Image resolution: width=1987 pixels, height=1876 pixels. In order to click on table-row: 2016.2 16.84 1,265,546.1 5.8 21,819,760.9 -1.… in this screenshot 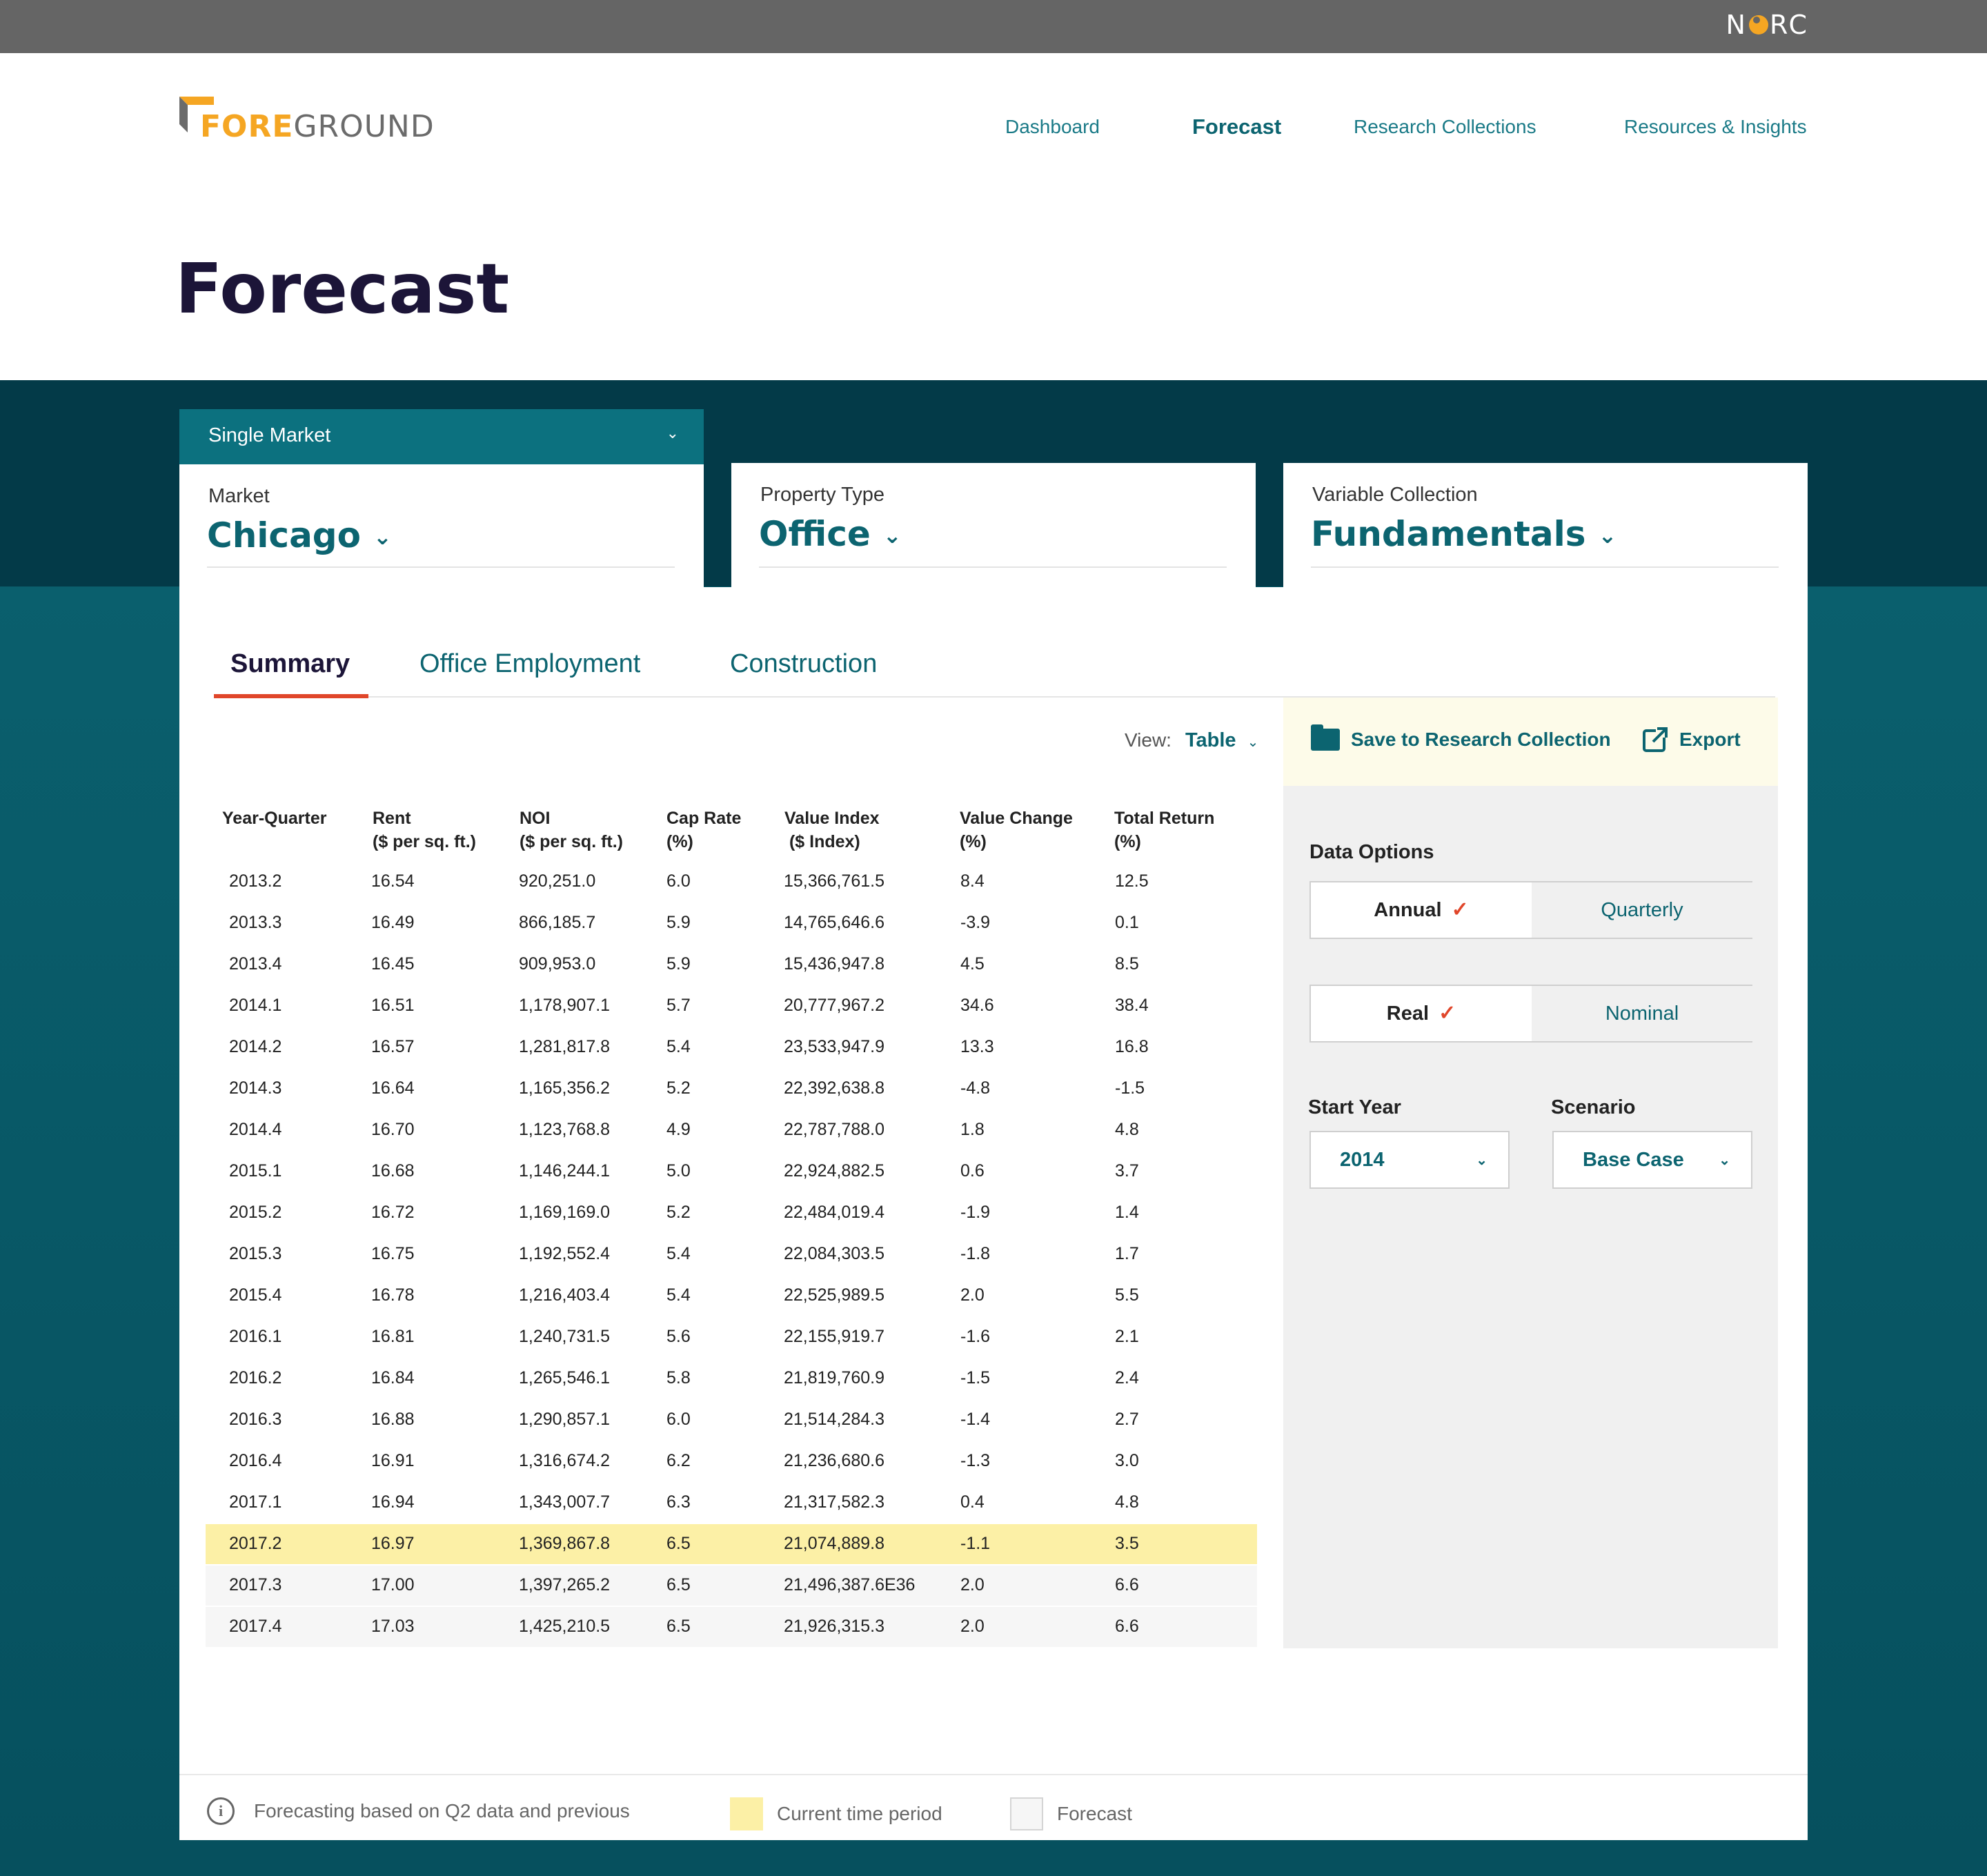, I will do `click(732, 1379)`.